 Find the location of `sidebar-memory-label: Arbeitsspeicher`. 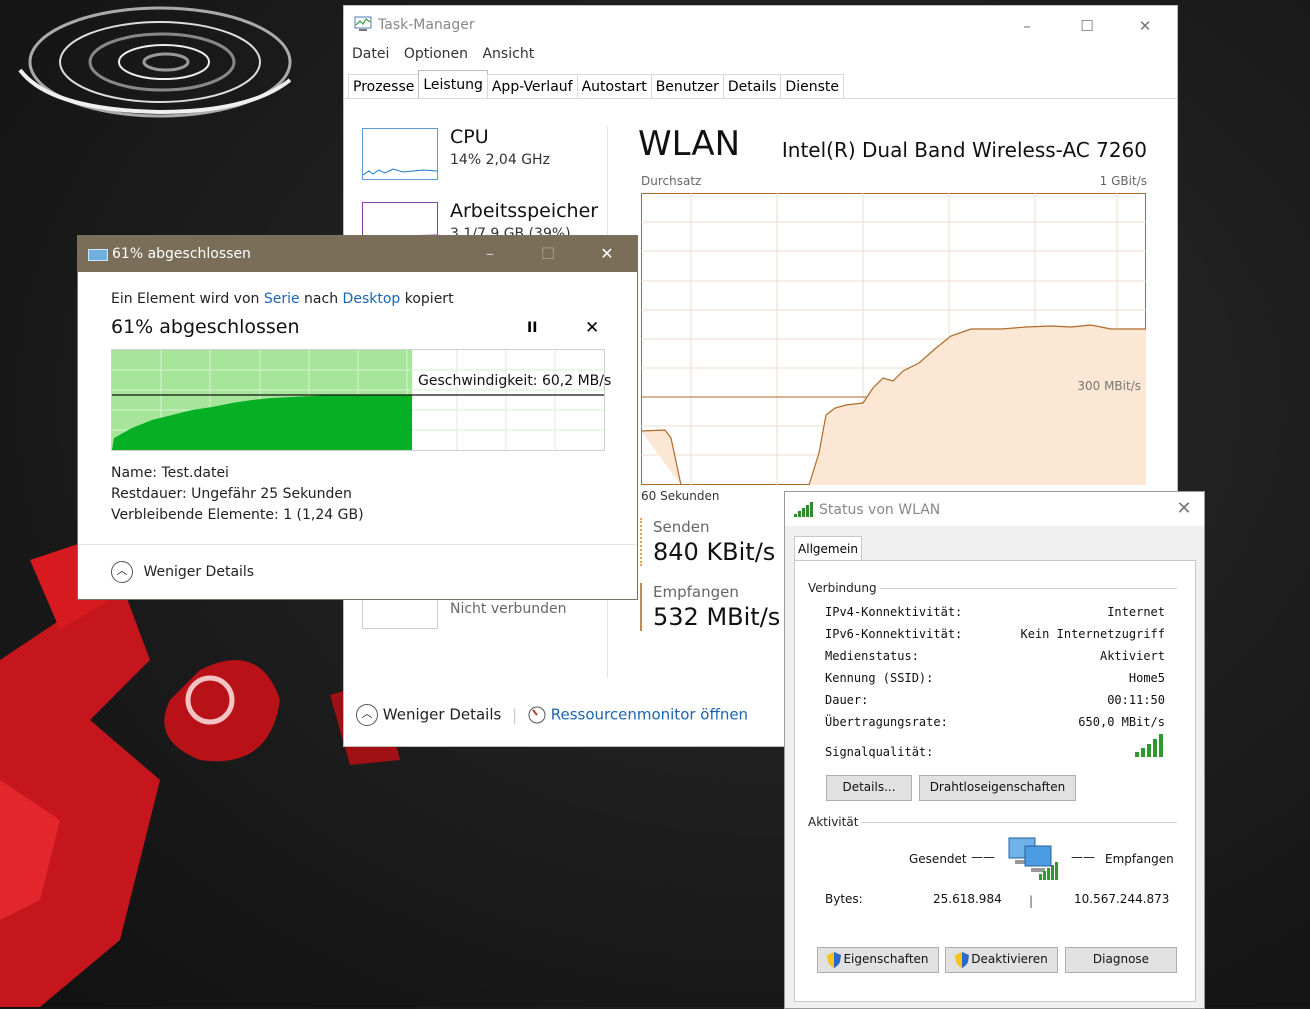

sidebar-memory-label: Arbeitsspeicher is located at coordinates (524, 211).